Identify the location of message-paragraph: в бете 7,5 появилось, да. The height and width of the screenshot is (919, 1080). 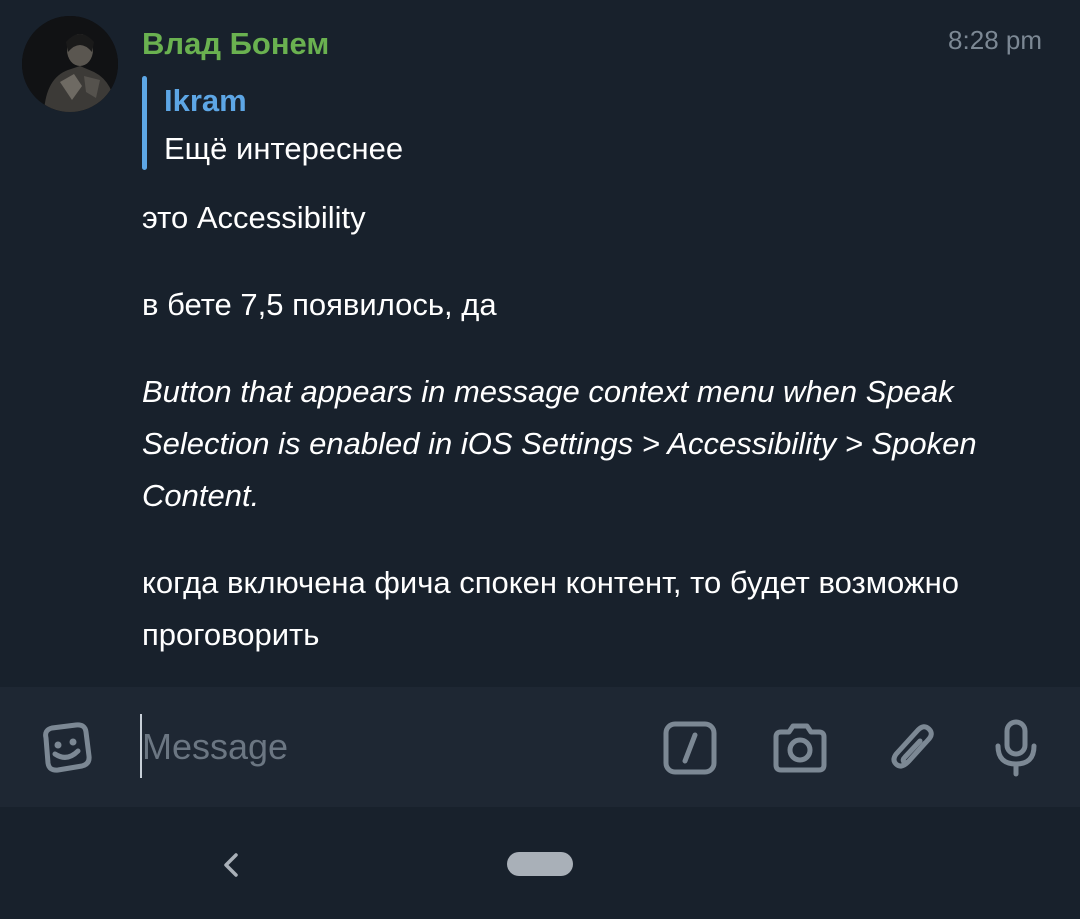
(319, 304).